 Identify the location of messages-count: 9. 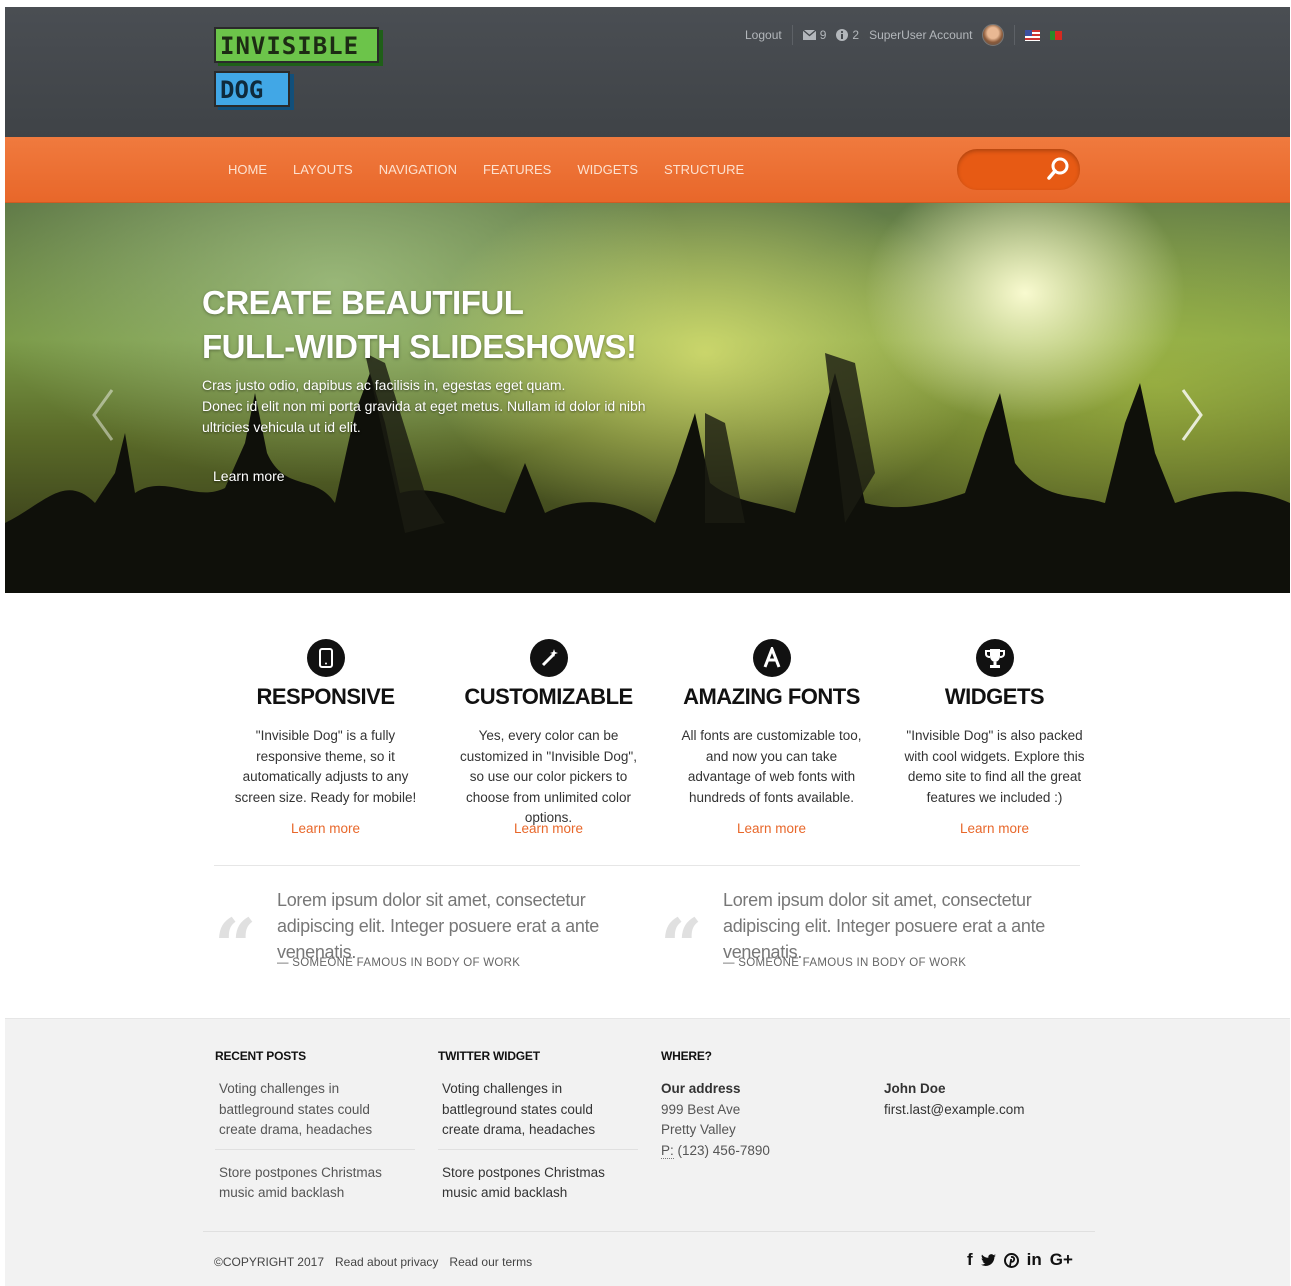
(823, 35).